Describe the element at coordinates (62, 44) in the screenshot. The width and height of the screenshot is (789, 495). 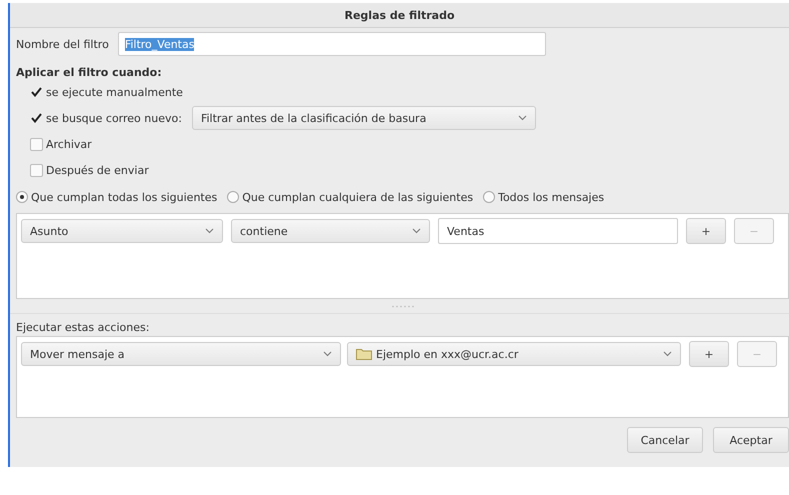
I see `filter-name-label: Nombre del filtro` at that location.